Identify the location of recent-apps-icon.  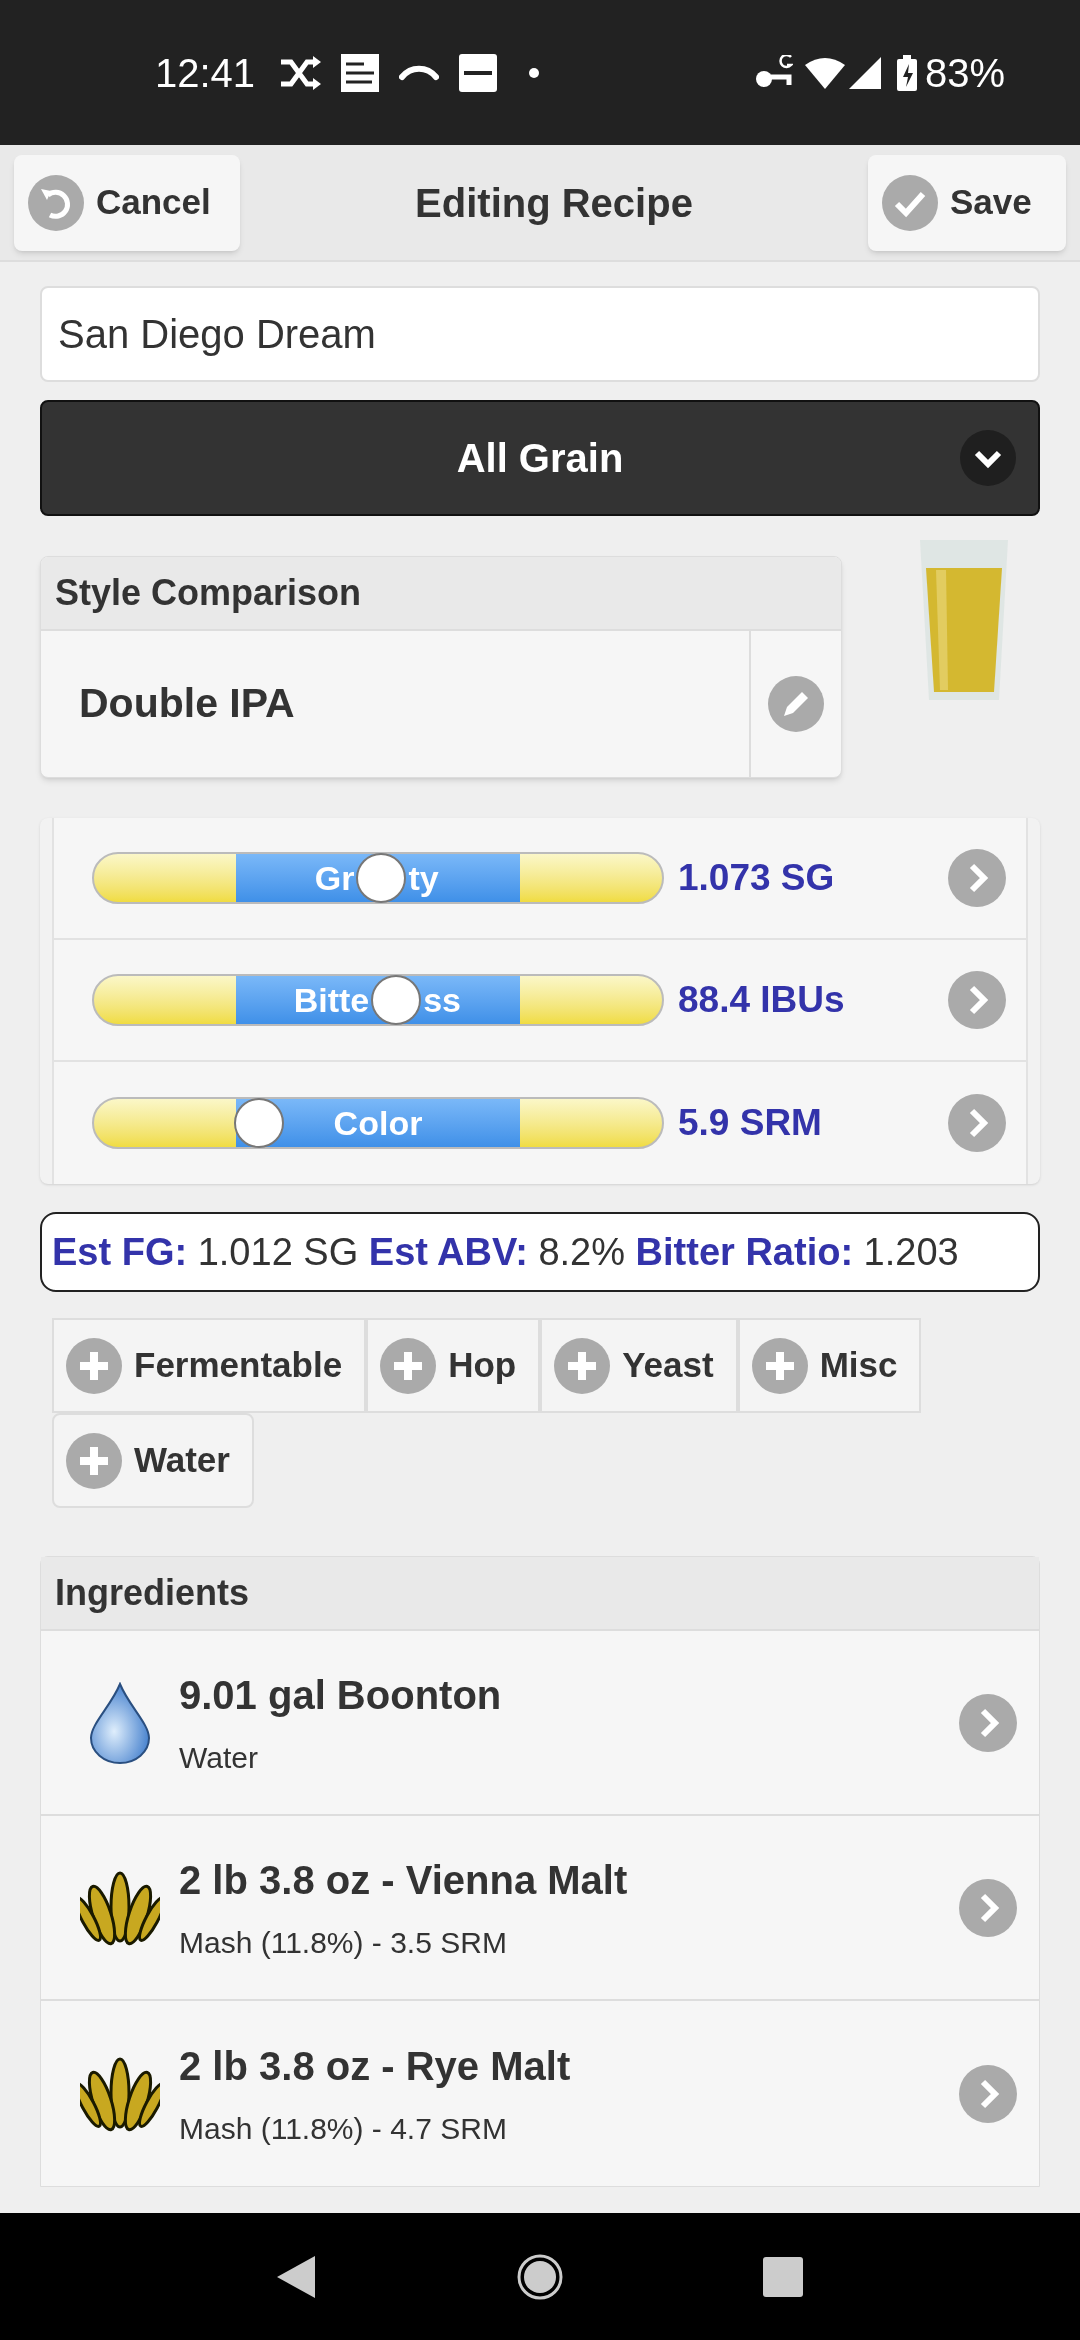
(783, 2276).